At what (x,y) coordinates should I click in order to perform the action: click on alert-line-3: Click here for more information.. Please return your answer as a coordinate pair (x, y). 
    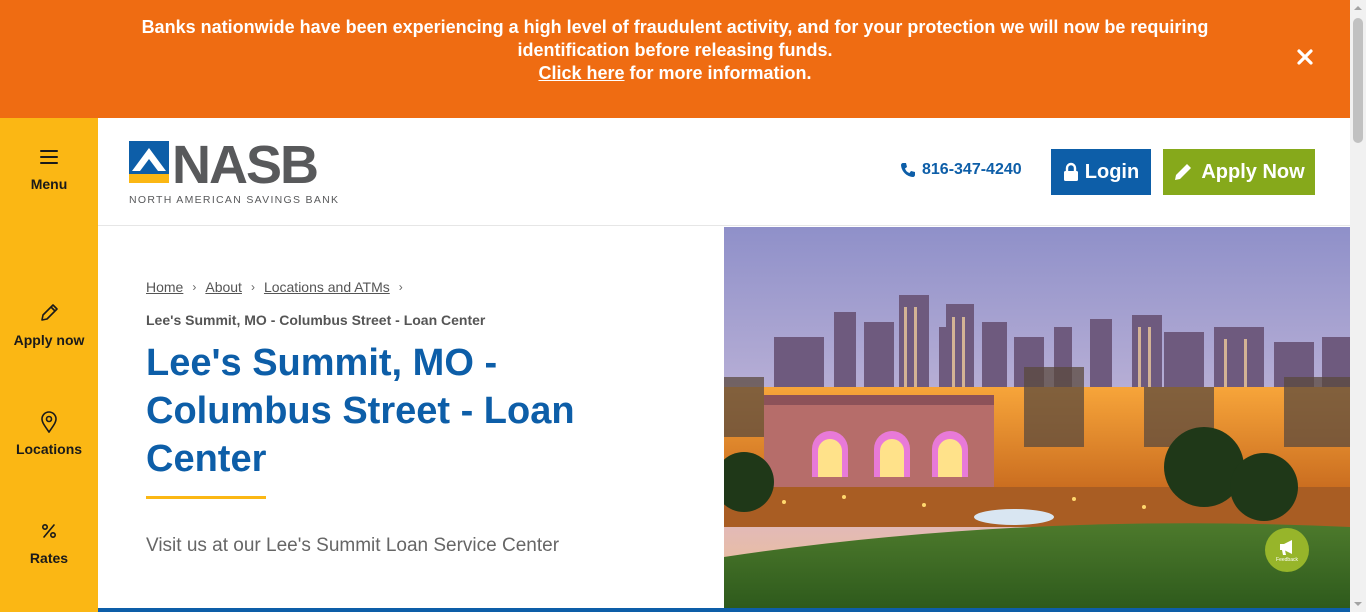
    Looking at the image, I should click on (675, 73).